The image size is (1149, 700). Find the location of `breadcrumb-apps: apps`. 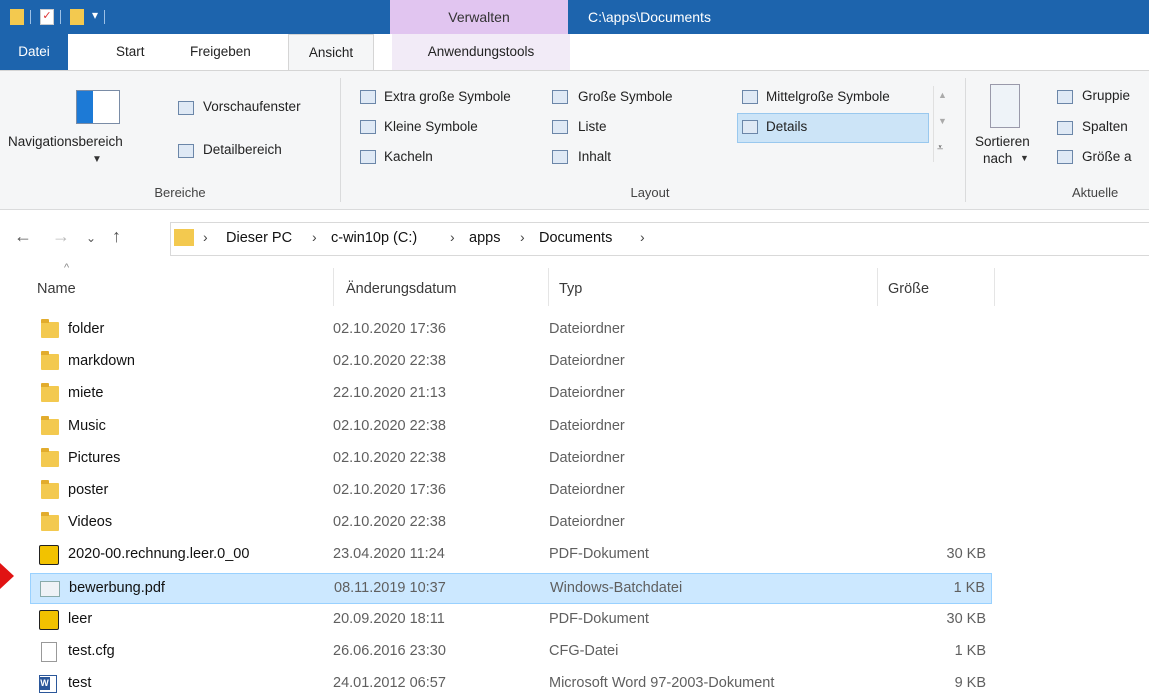

breadcrumb-apps: apps is located at coordinates (484, 238).